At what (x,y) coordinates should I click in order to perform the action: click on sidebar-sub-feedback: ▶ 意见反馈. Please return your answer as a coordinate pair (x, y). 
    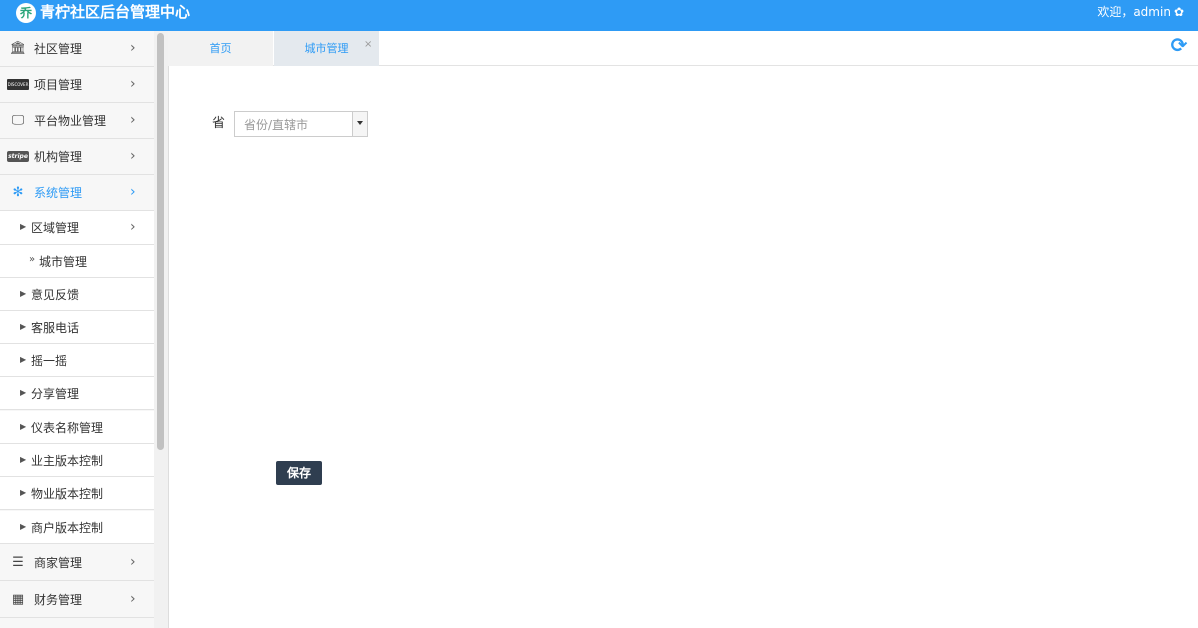
    Looking at the image, I should click on (77, 294).